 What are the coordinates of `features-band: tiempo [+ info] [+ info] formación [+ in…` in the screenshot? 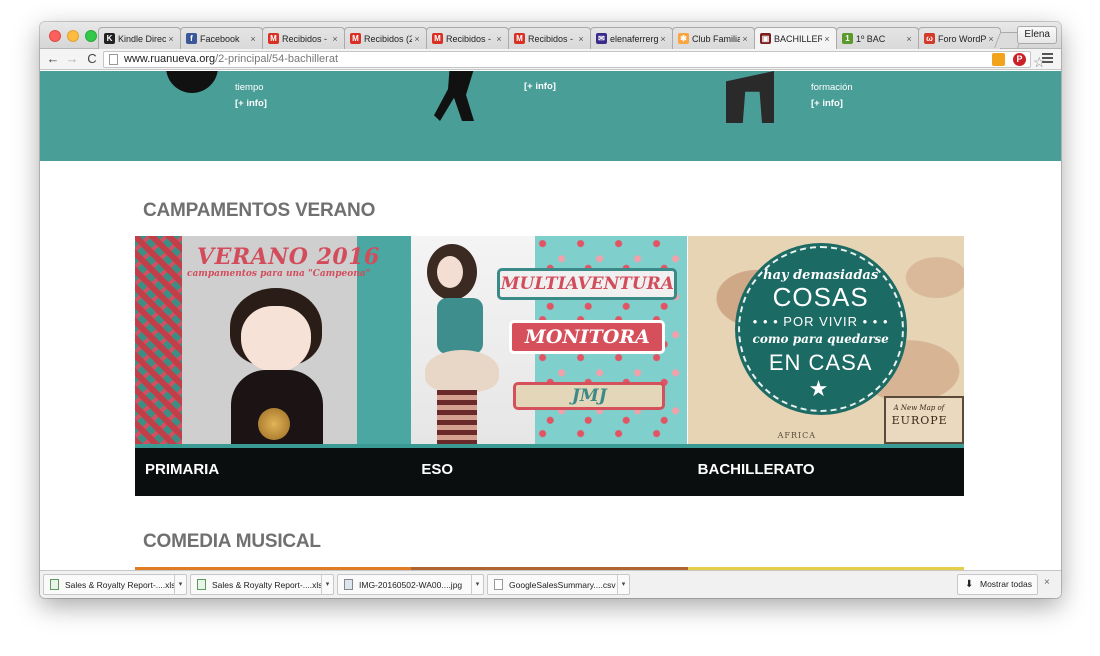 It's located at (550, 116).